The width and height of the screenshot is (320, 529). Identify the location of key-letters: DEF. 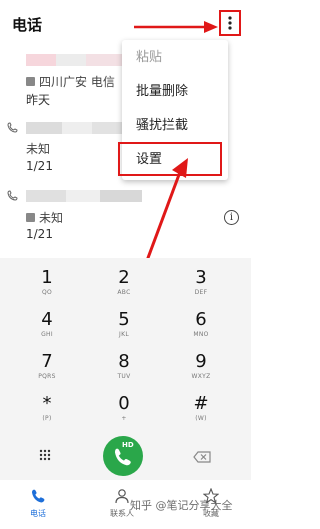
(201, 292).